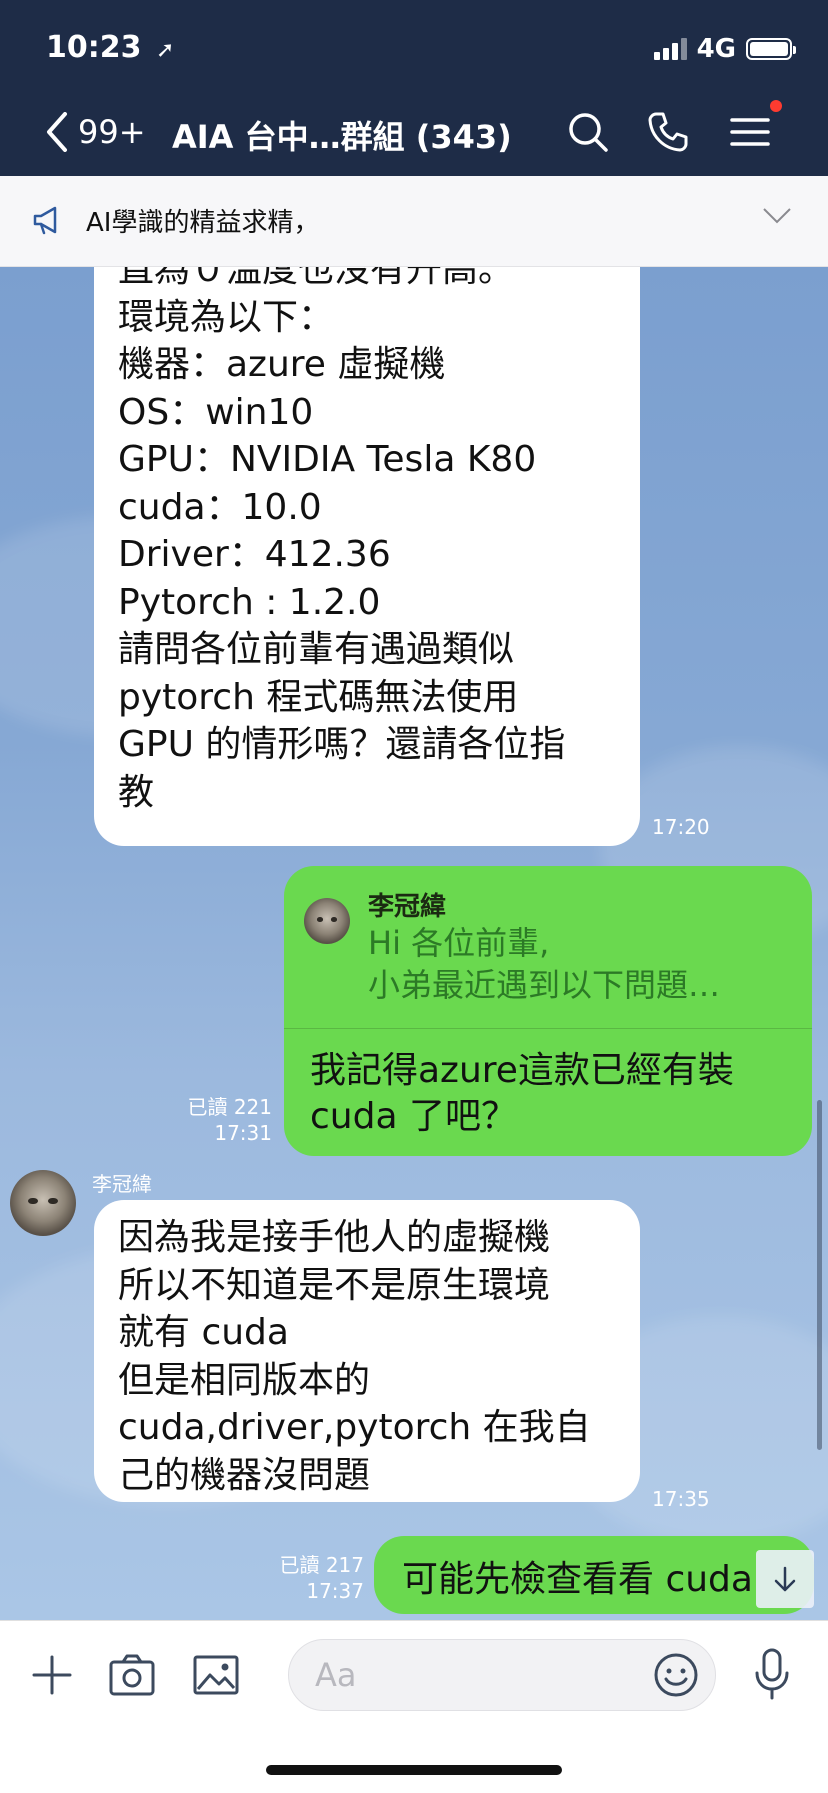  Describe the element at coordinates (676, 1675) in the screenshot. I see `emoji-icon` at that location.